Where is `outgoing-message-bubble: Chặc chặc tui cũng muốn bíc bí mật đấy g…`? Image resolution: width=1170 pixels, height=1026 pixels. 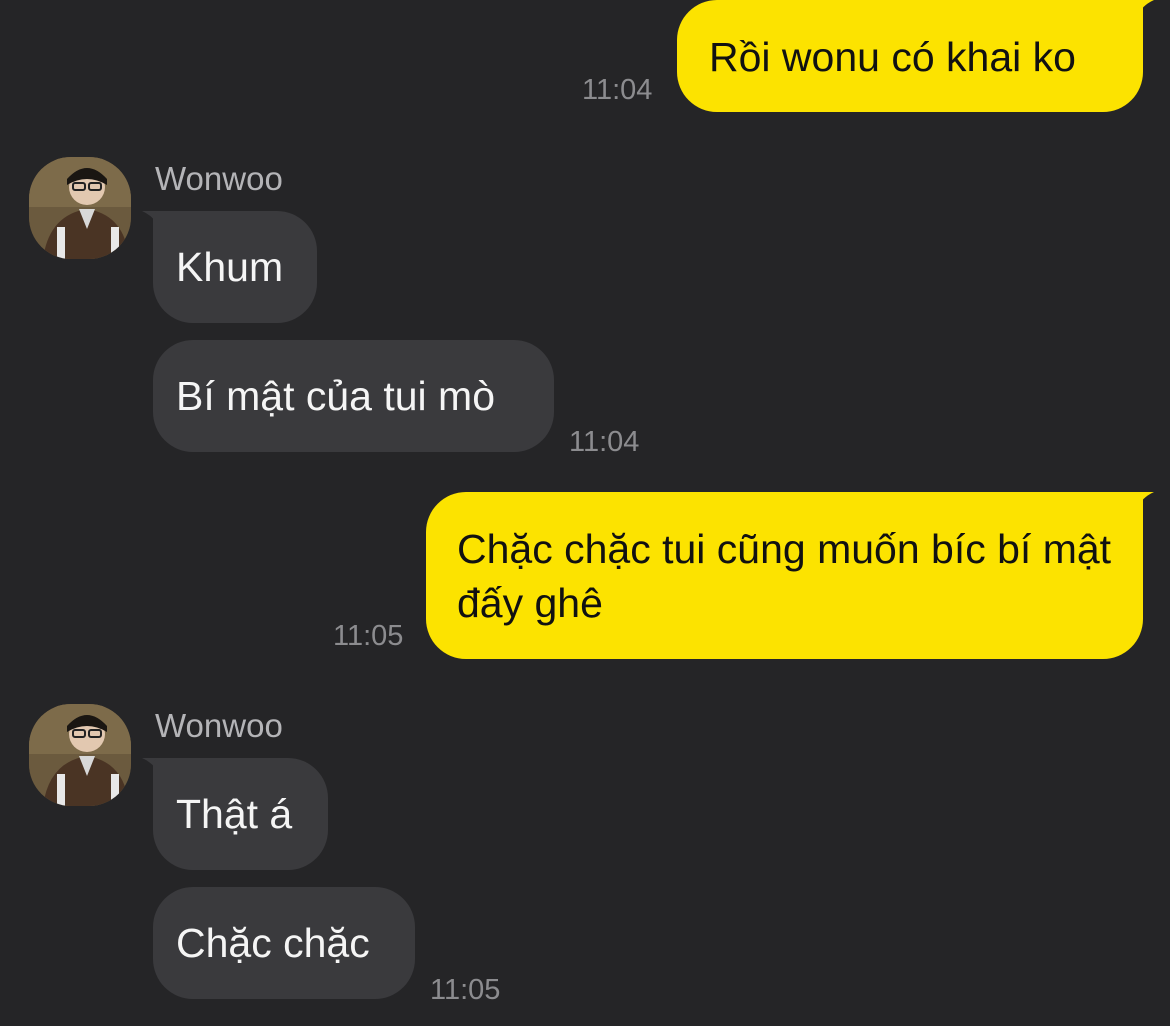
outgoing-message-bubble: Chặc chặc tui cũng muốn bíc bí mật đấy g… is located at coordinates (784, 575).